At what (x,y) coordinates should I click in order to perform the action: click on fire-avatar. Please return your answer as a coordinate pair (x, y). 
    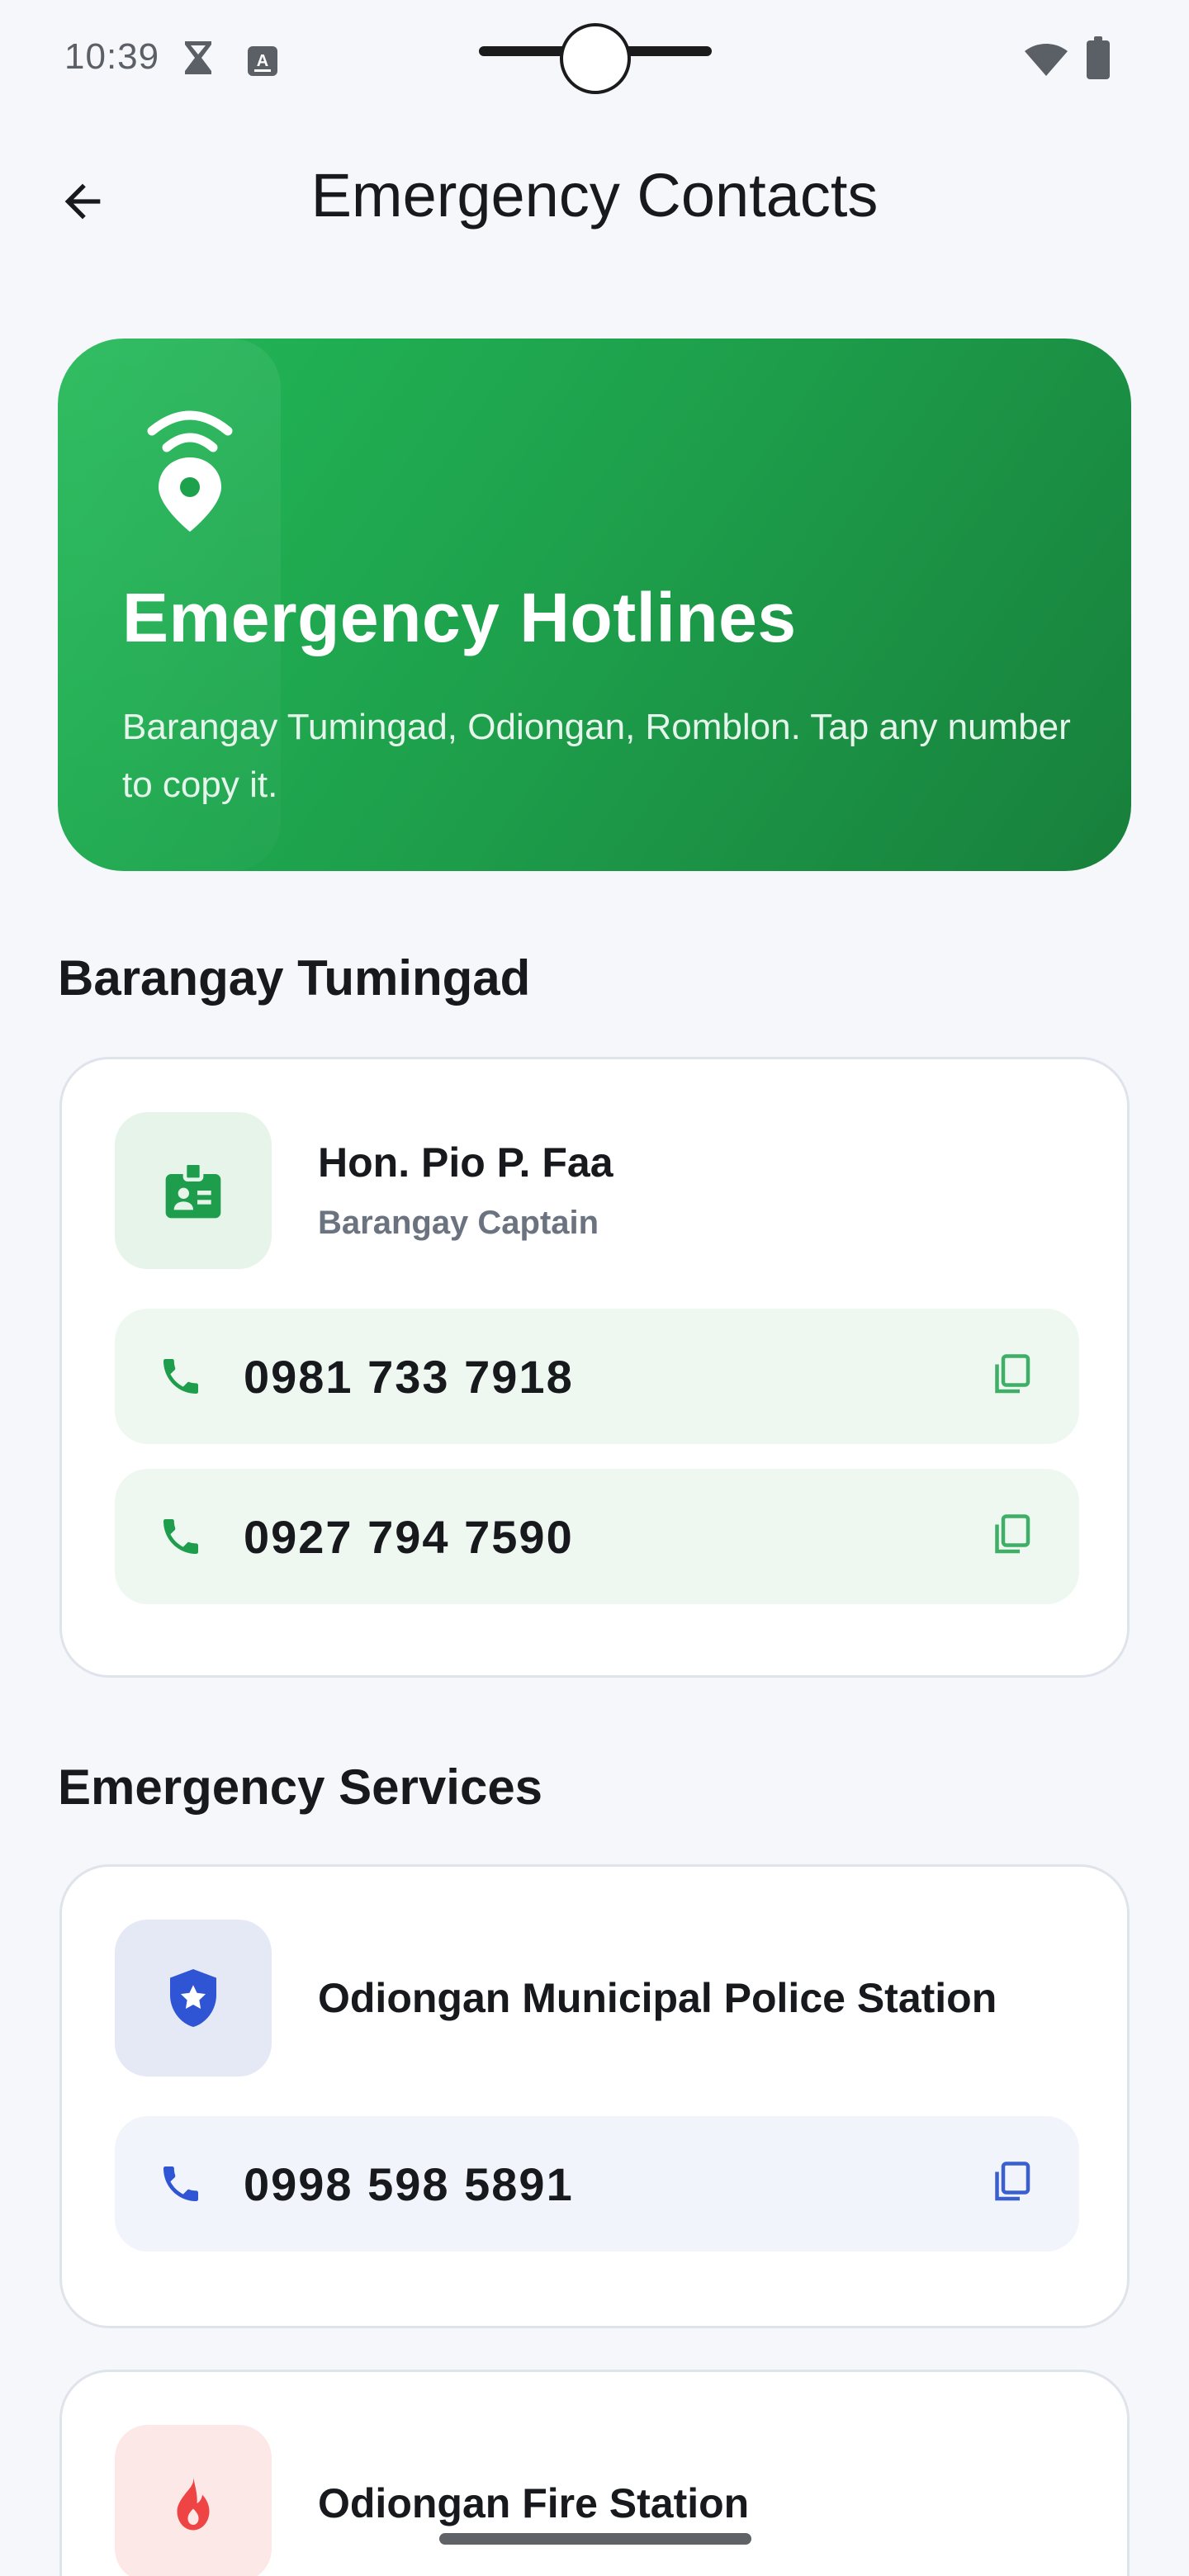
    Looking at the image, I should click on (193, 2500).